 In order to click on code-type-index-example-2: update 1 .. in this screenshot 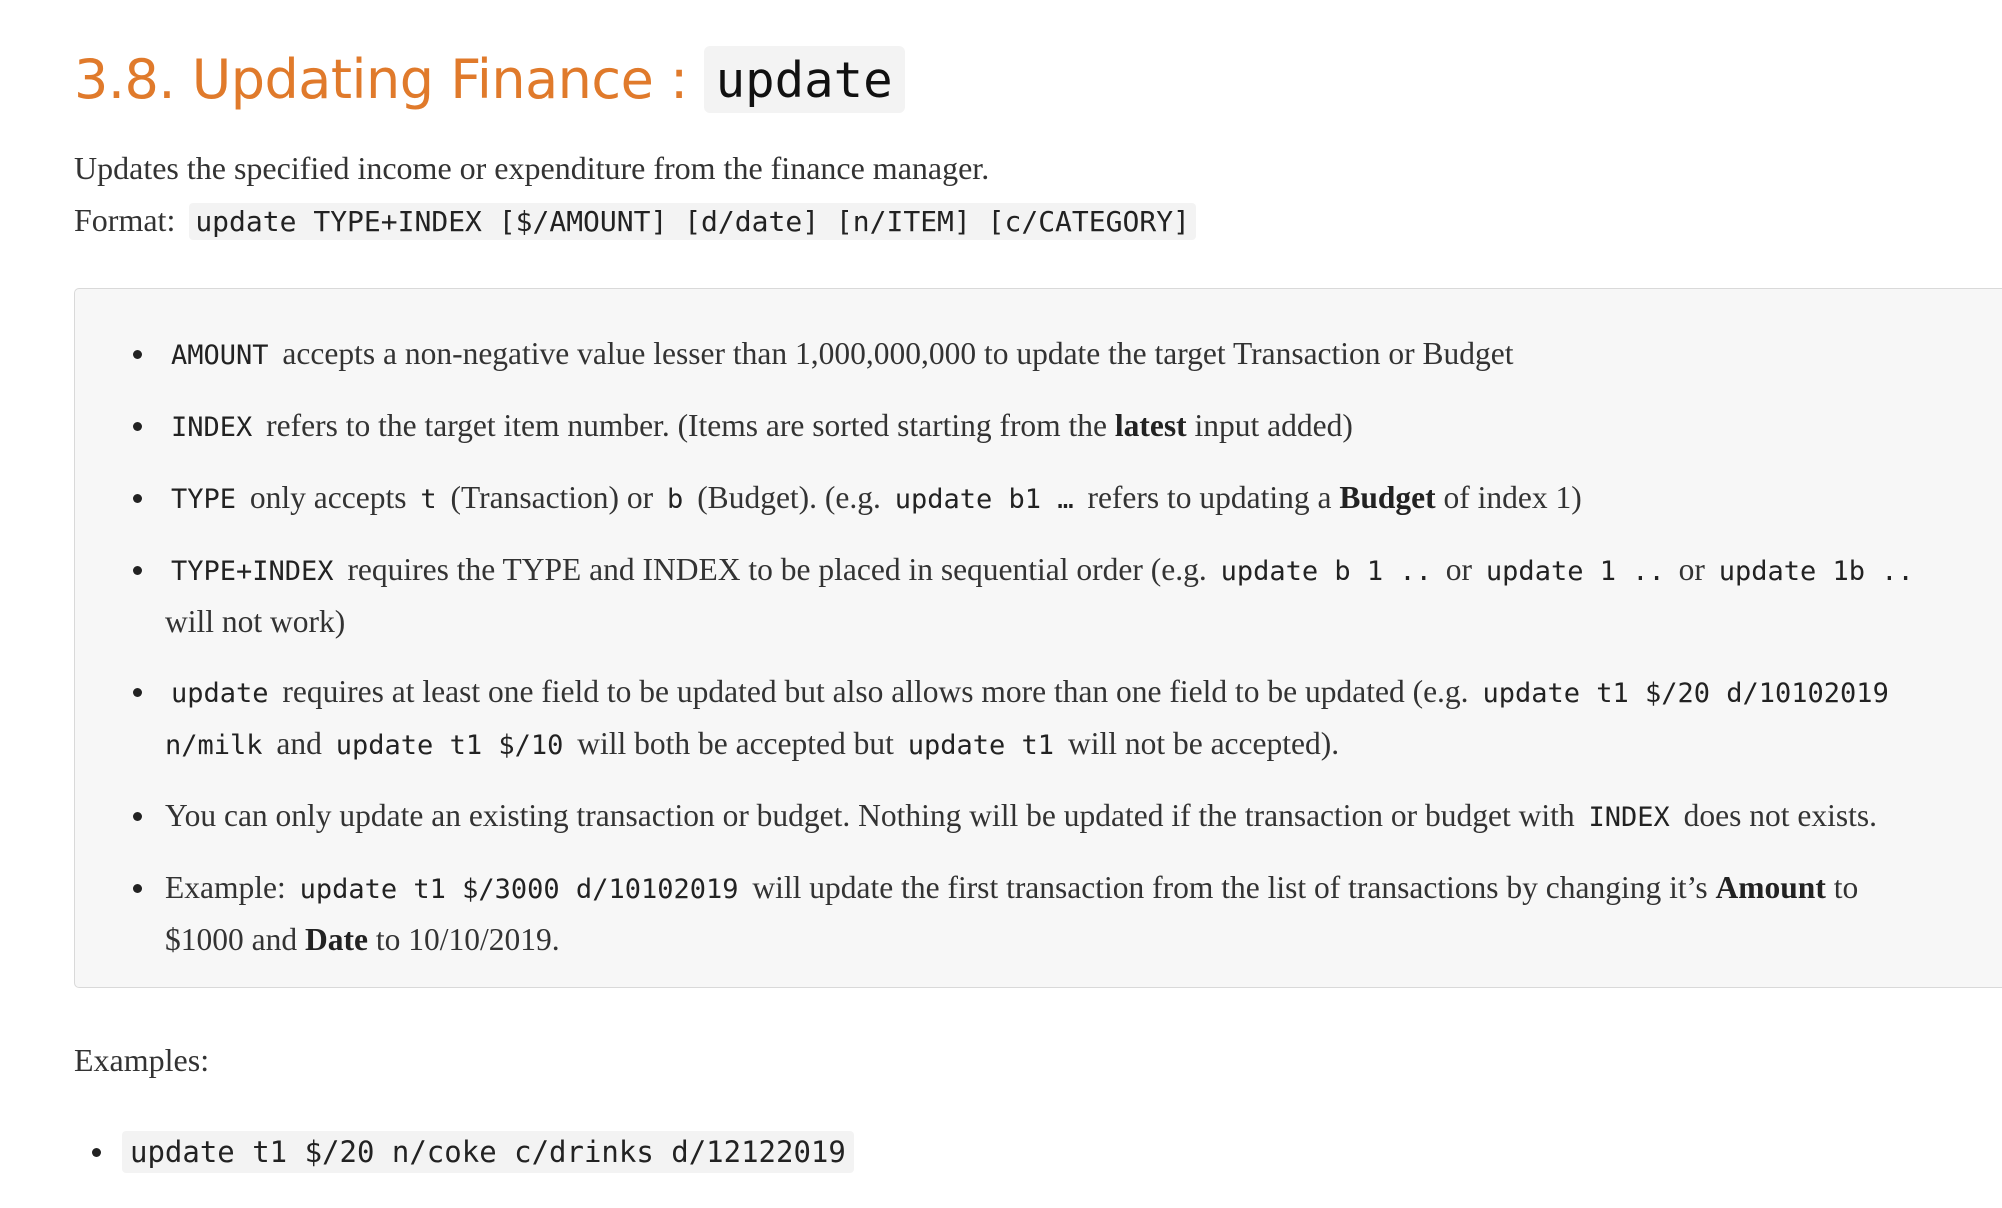, I will do `click(1575, 571)`.